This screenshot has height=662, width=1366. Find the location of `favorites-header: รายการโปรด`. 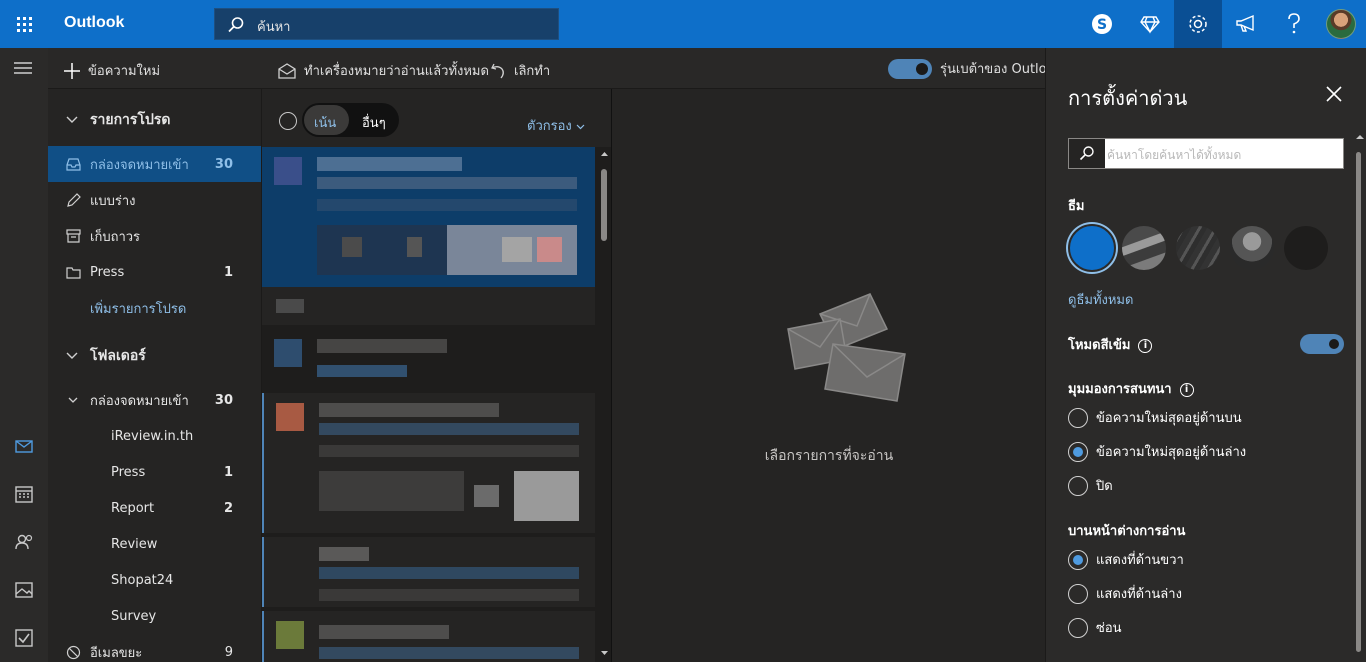

favorites-header: รายการโปรด is located at coordinates (154, 120).